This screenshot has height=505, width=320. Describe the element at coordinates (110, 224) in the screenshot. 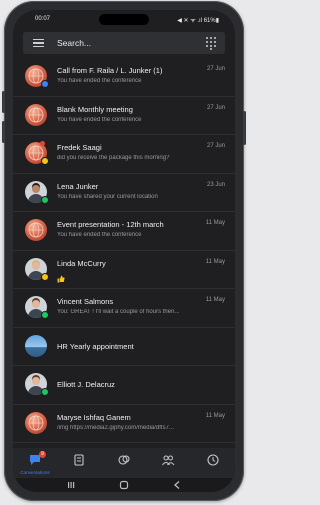

I see `conversation-title: Event presentation - 12th march` at that location.